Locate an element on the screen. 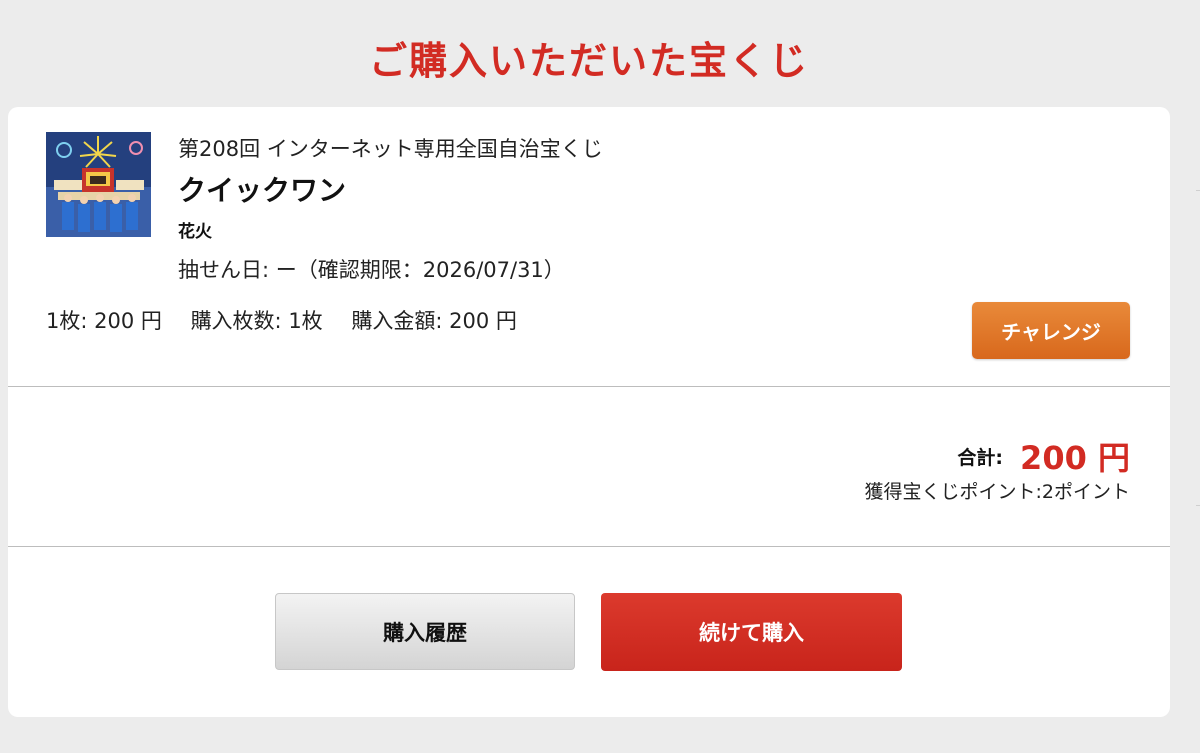 Image resolution: width=1200 pixels, height=753 pixels. purchase-history-button: 購入履歴 is located at coordinates (425, 631).